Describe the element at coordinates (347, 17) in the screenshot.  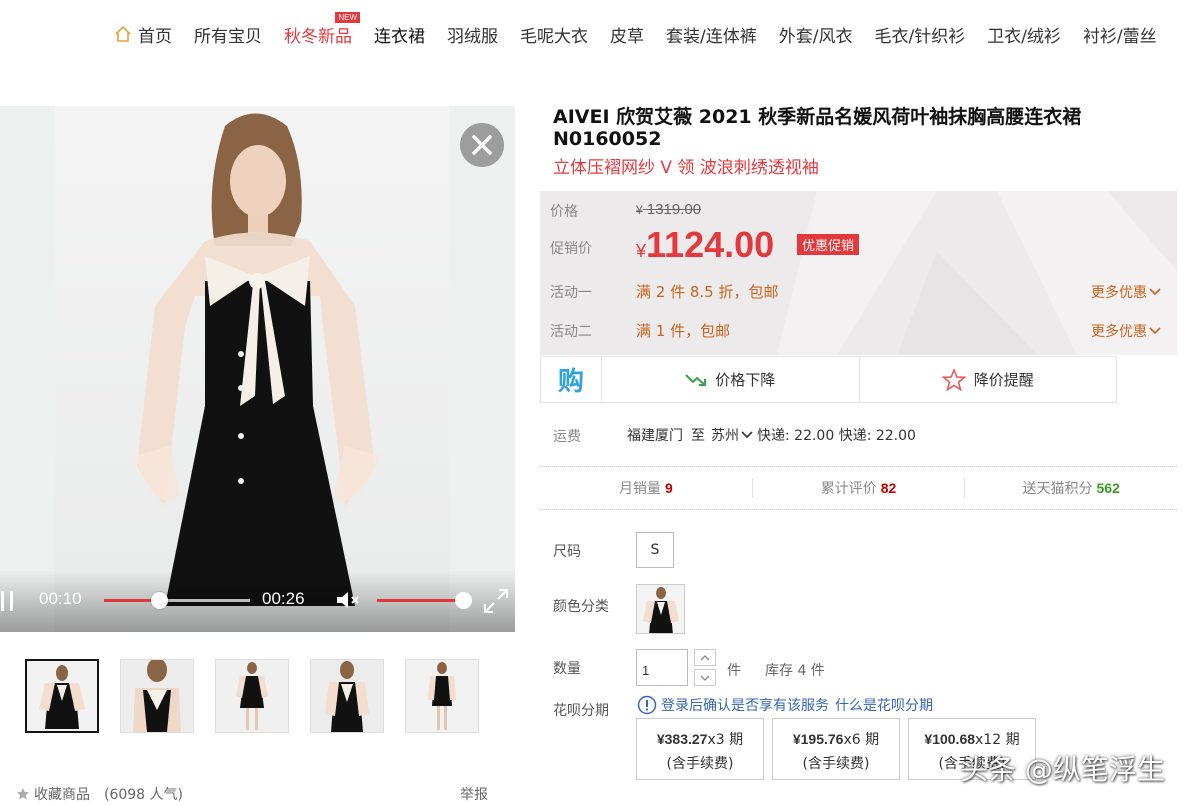
I see `new-badge: NEW` at that location.